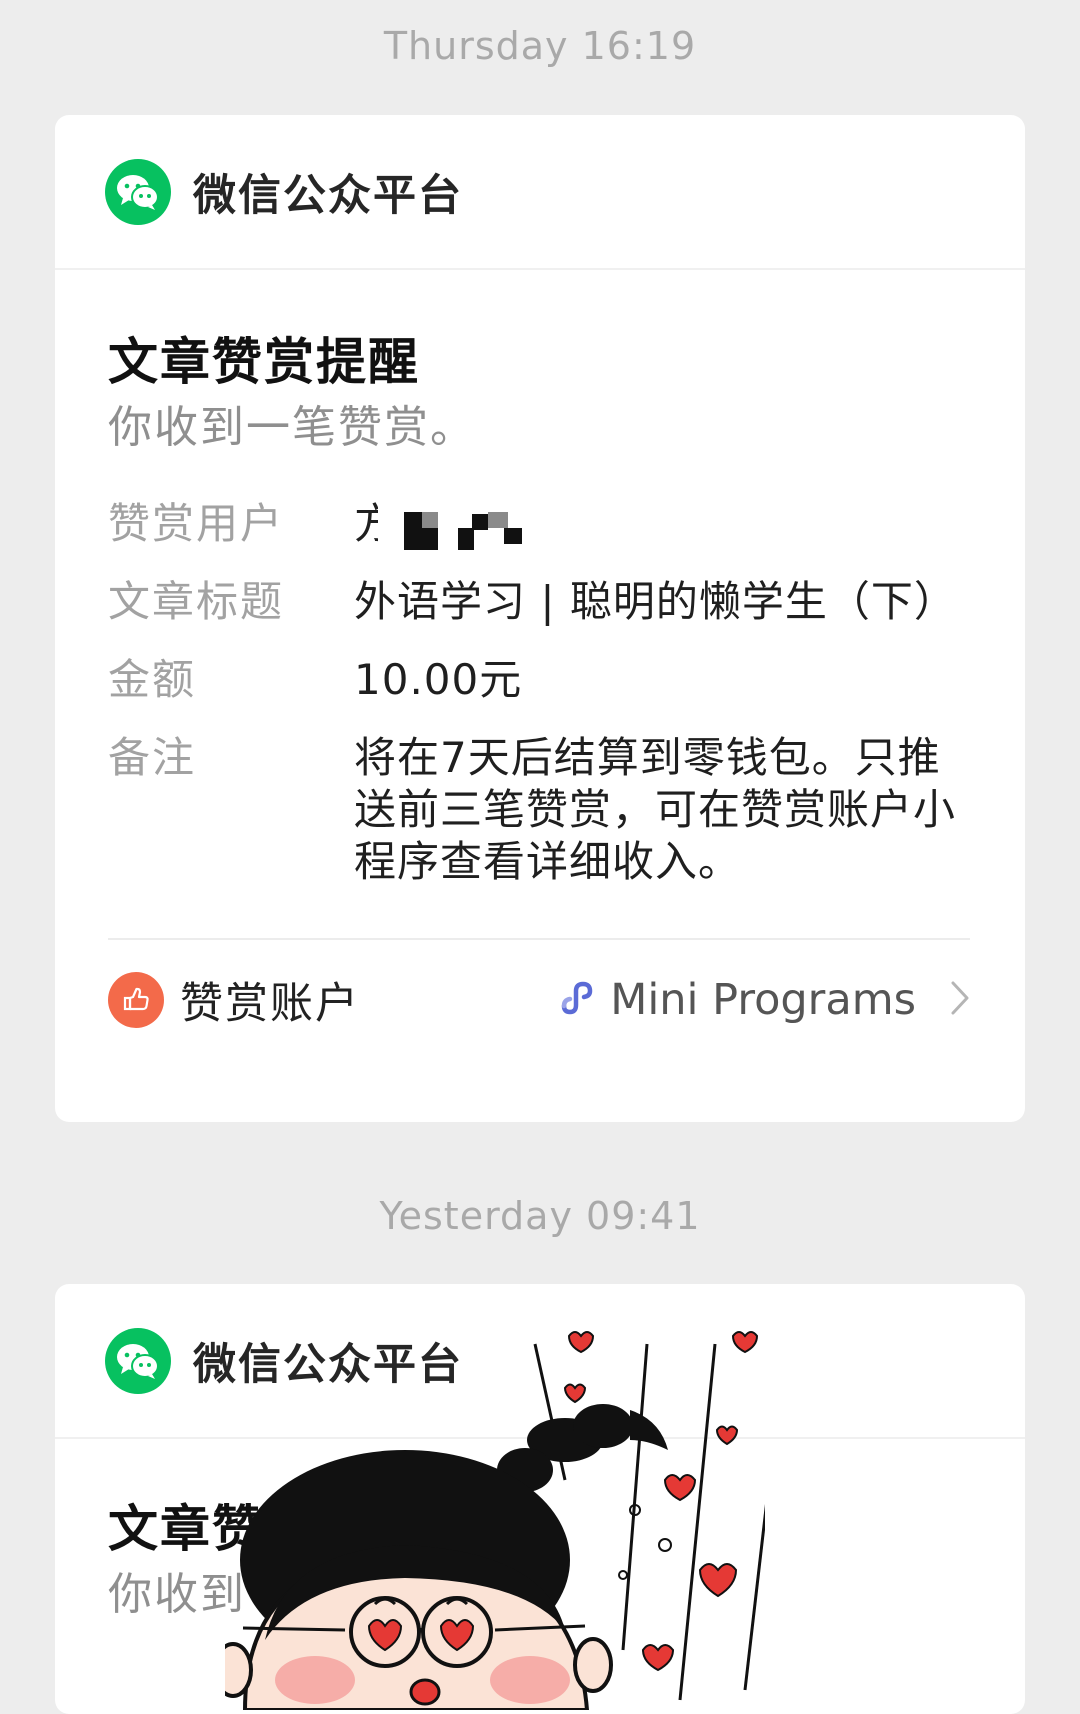 This screenshot has width=1080, height=1714. I want to click on cartoon-sticker-image, so click(495, 1520).